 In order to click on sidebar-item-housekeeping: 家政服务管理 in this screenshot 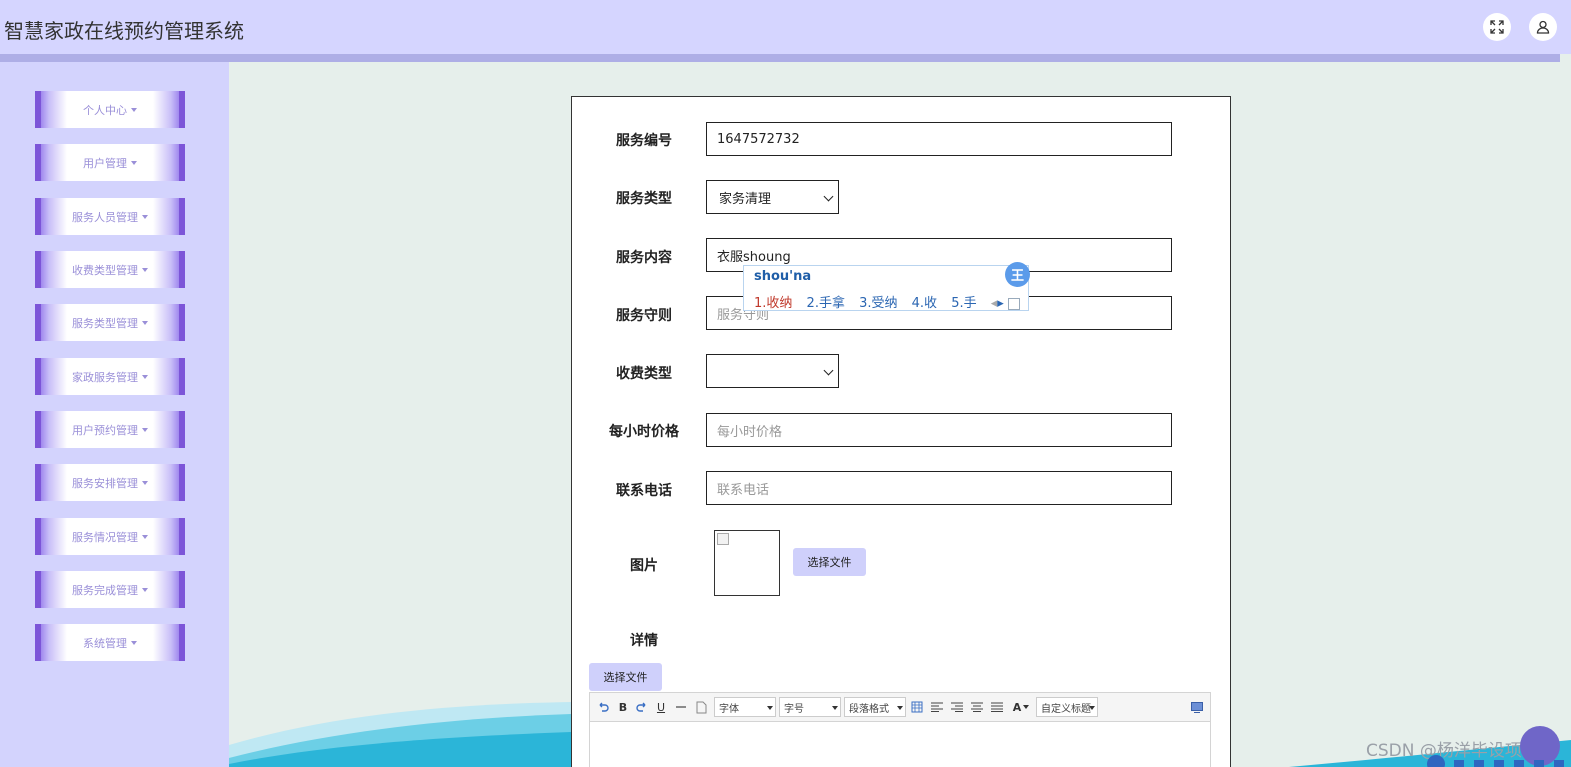, I will do `click(110, 376)`.